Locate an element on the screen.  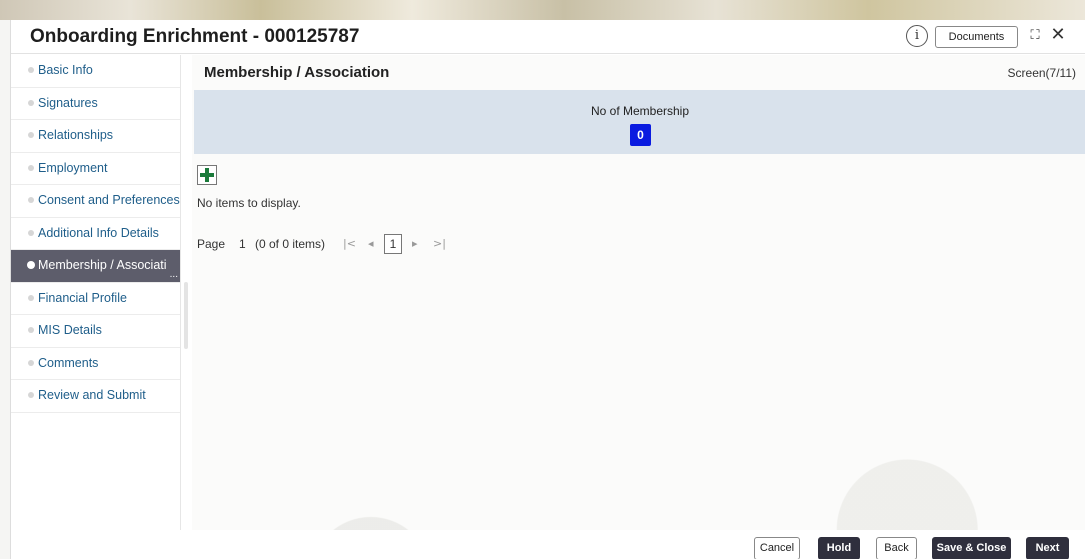
prev-page-icon: ◂ is located at coordinates (371, 244).